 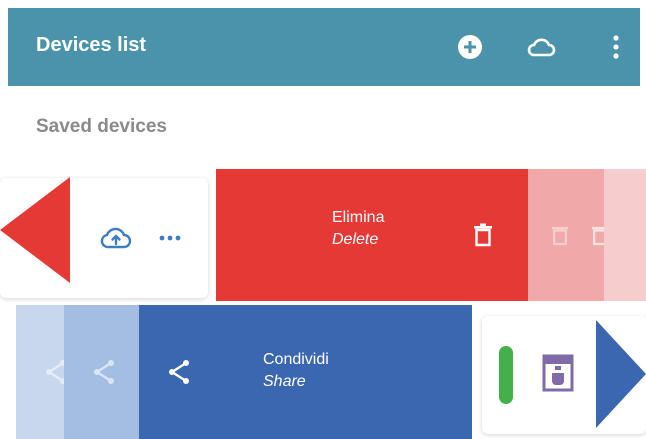 What do you see at coordinates (91, 45) in the screenshot?
I see `page-title: Devices list` at bounding box center [91, 45].